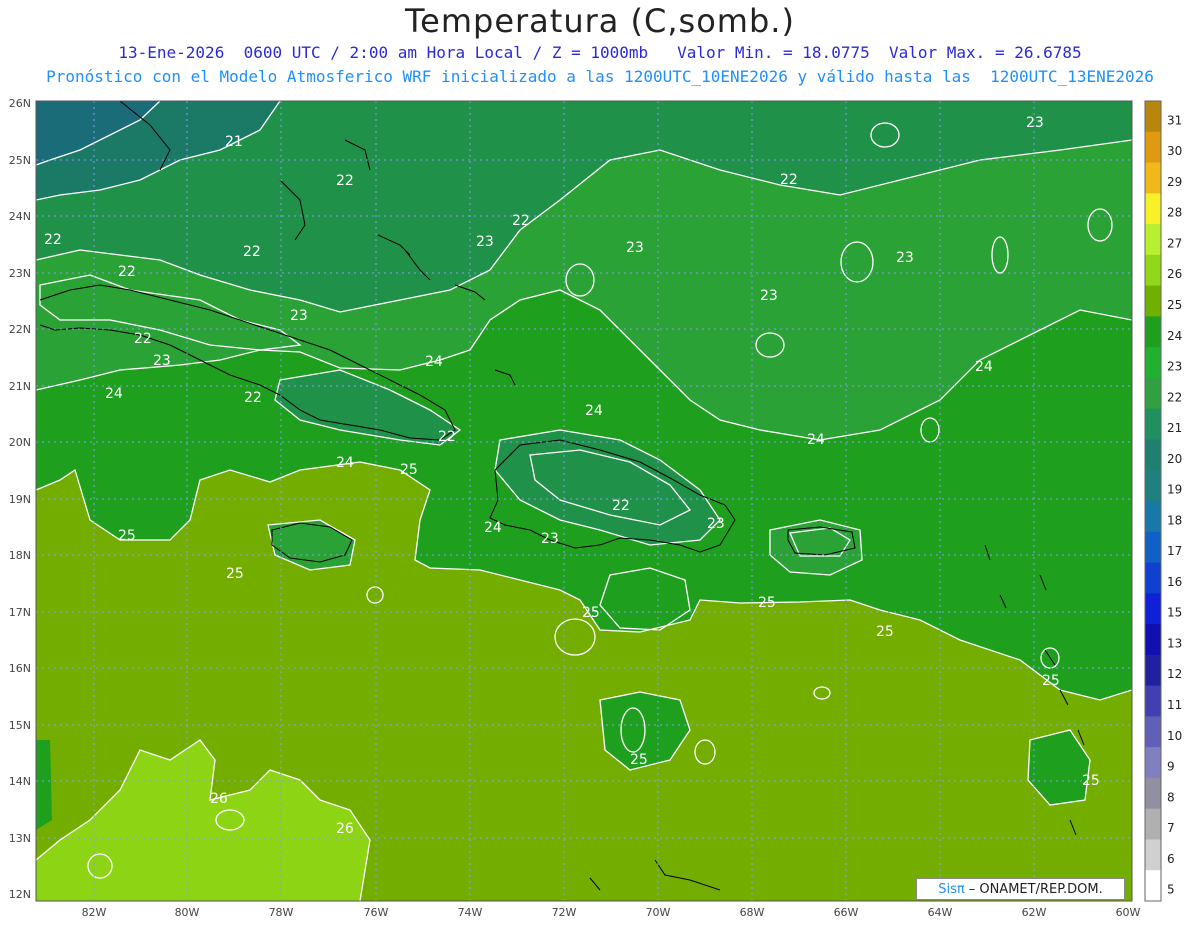 The image size is (1200, 927). What do you see at coordinates (1171, 859) in the screenshot?
I see `colorbar-label: 6` at bounding box center [1171, 859].